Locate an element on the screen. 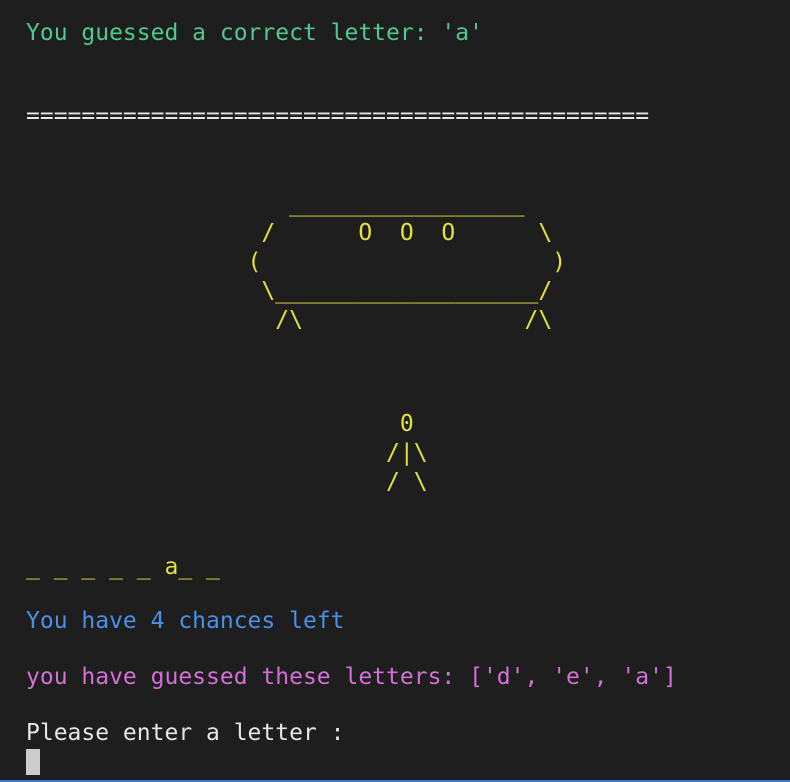  chances-left-text: You have 4 chances left is located at coordinates (185, 621).